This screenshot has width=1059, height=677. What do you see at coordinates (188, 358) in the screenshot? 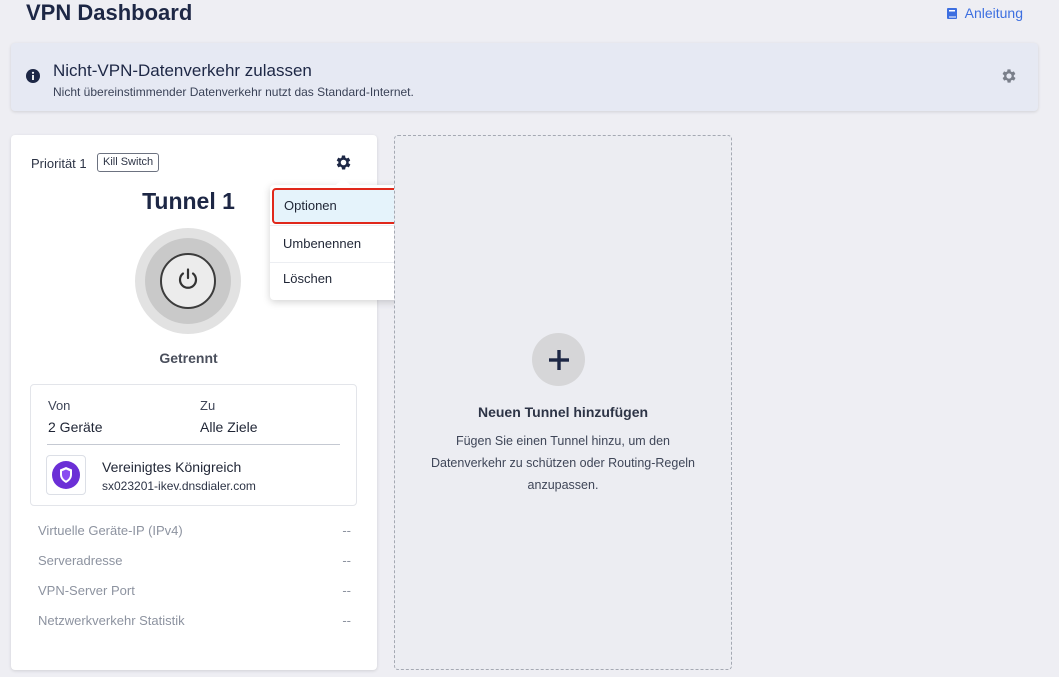
I see `connection-status: Getrennt` at bounding box center [188, 358].